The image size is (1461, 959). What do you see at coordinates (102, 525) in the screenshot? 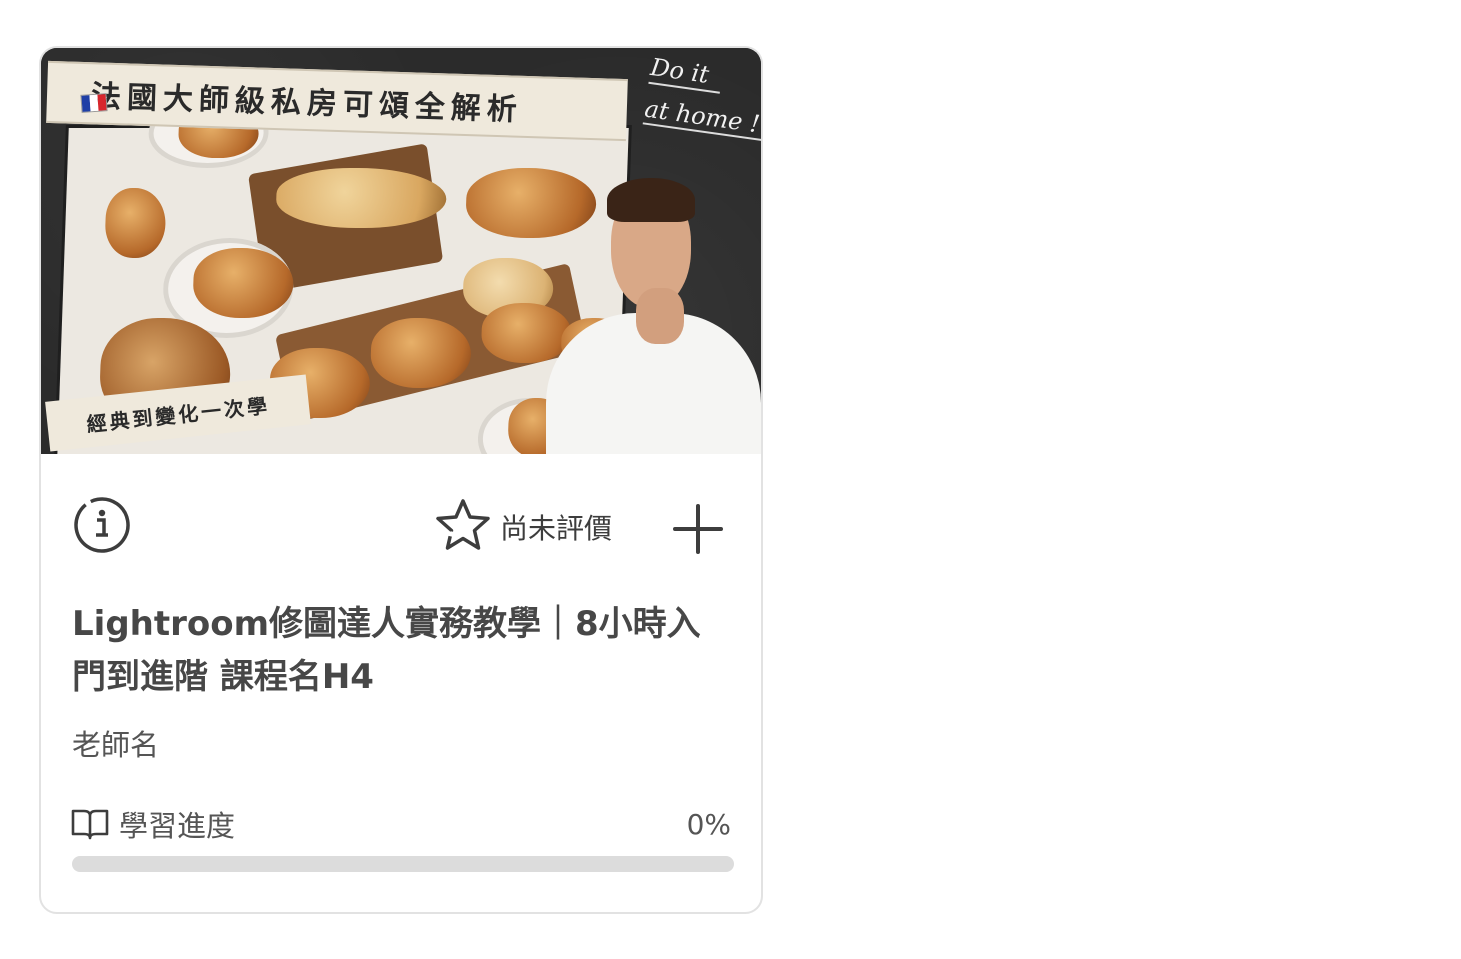
I see `info-icon` at bounding box center [102, 525].